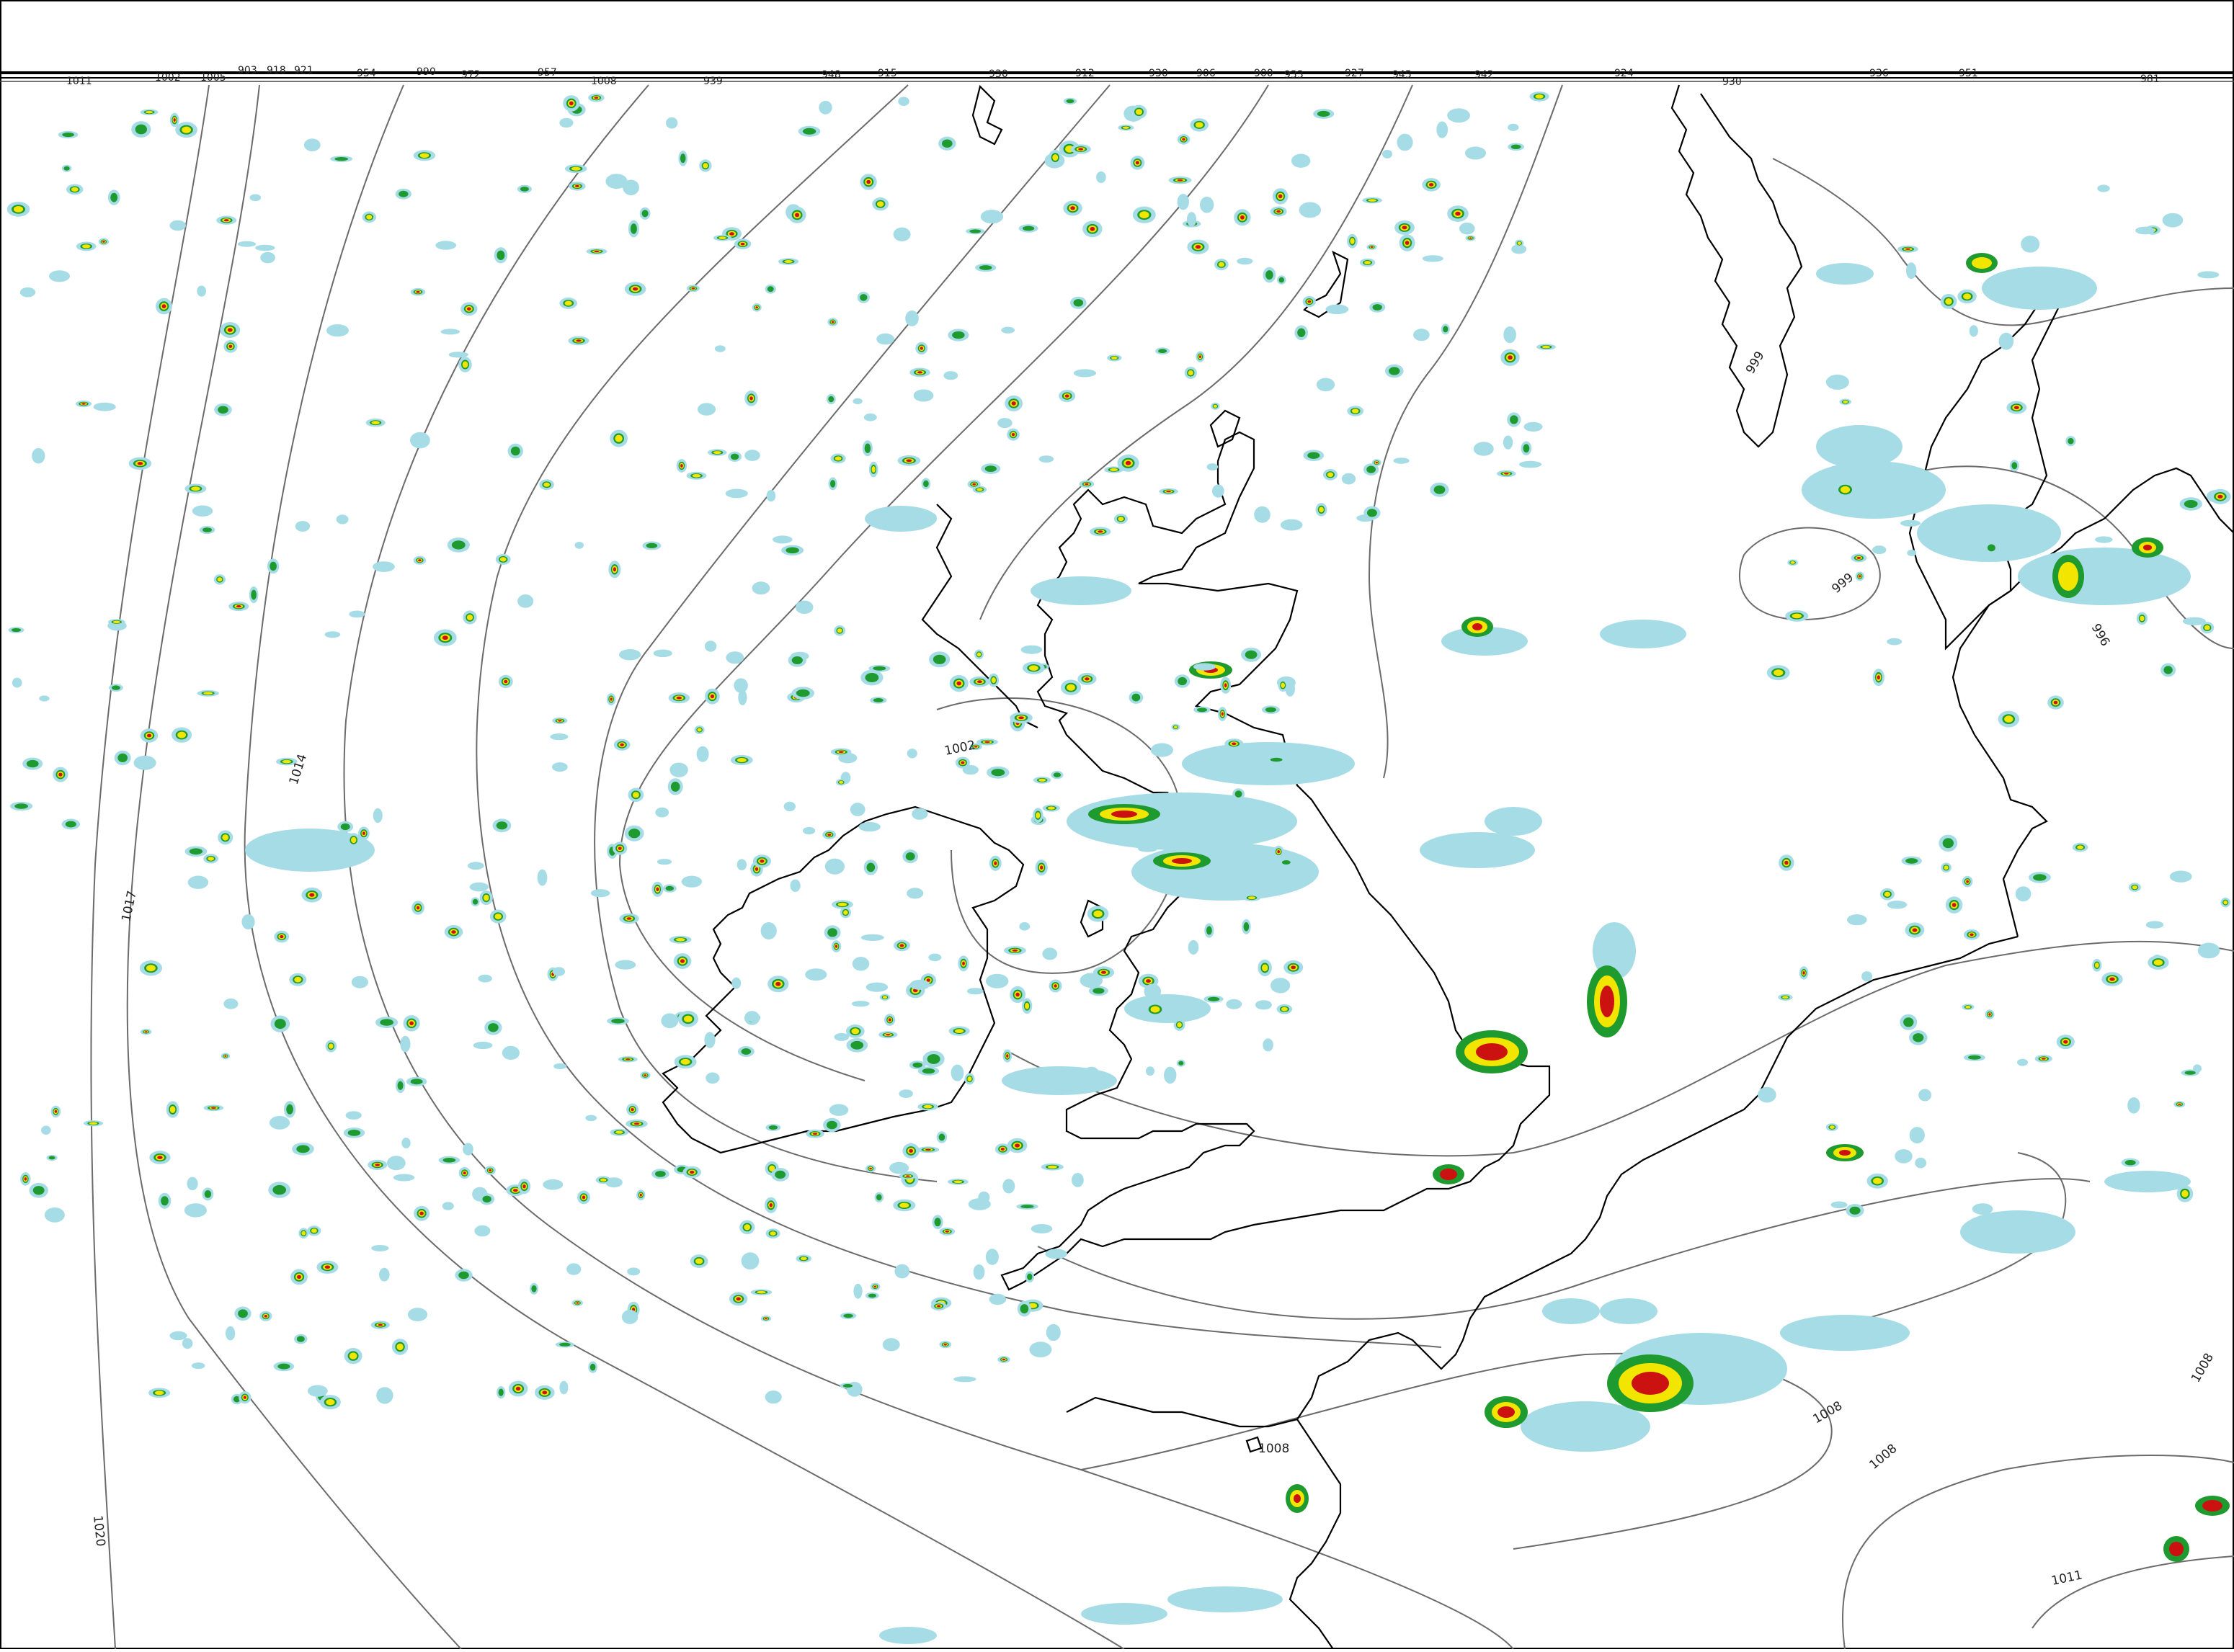 This screenshot has width=2234, height=1652. Describe the element at coordinates (1264, 73) in the screenshot. I see `scale-label: 900` at that location.